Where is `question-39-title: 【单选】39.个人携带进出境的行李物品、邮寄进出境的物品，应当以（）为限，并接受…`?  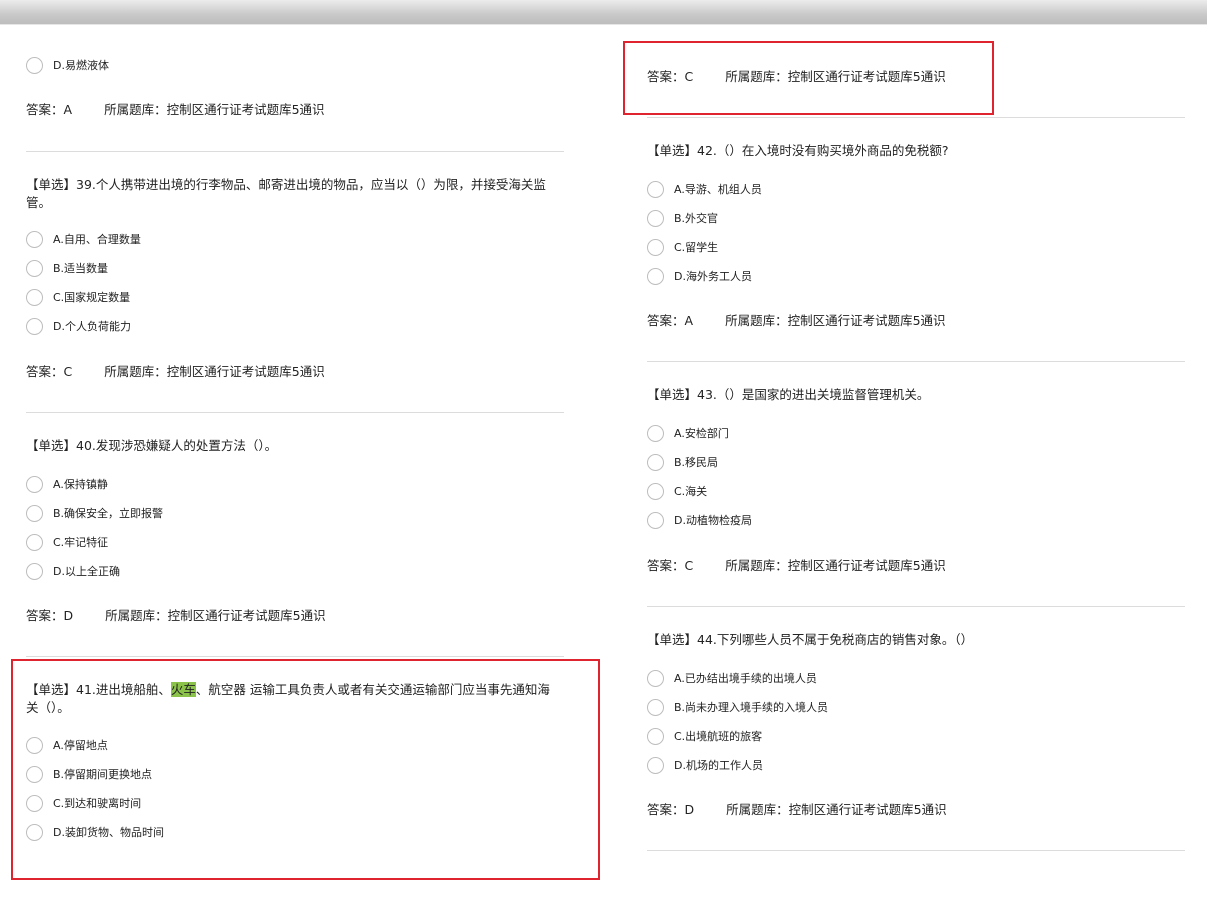
question-39-title: 【单选】39.个人携带进出境的行李物品、邮寄进出境的物品，应当以（）为限，并接受… is located at coordinates (286, 193).